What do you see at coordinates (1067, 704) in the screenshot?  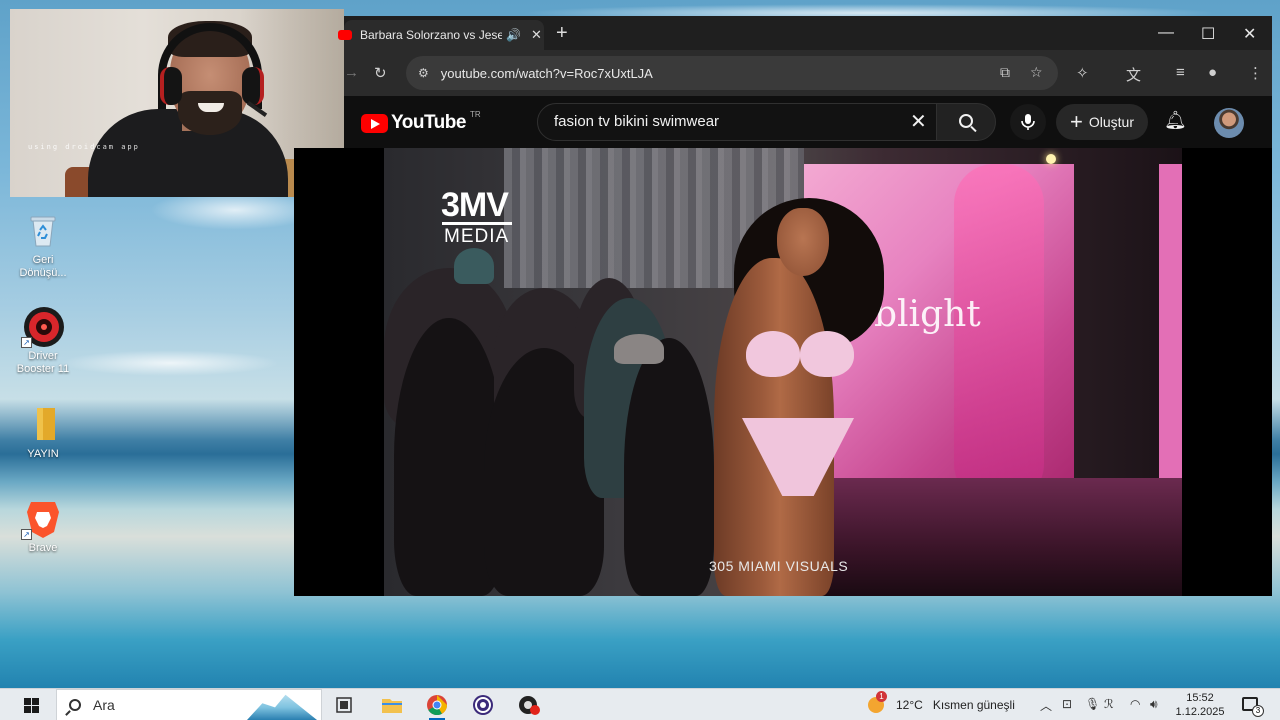 I see `tray-app-icon: ⊡` at bounding box center [1067, 704].